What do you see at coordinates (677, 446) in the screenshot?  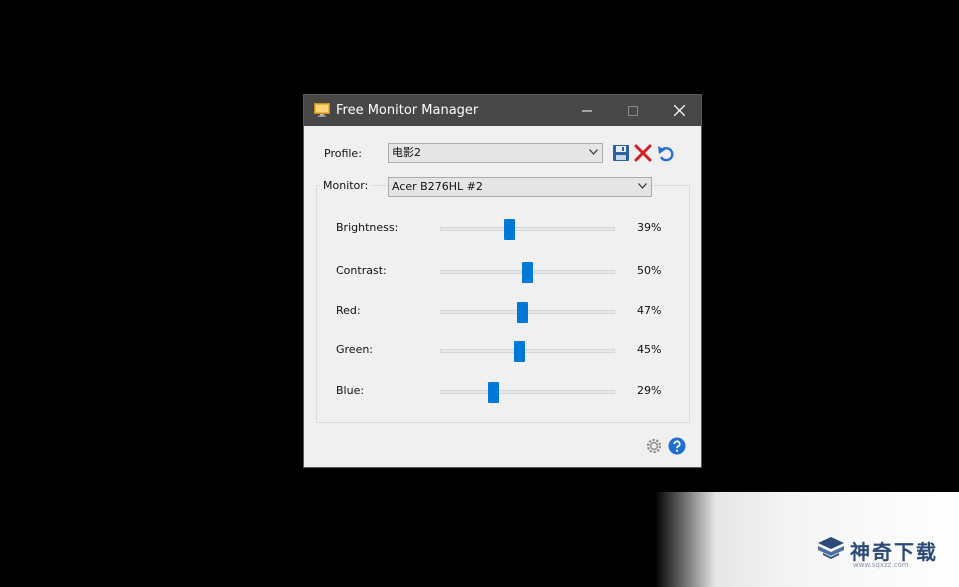 I see `help-icon` at bounding box center [677, 446].